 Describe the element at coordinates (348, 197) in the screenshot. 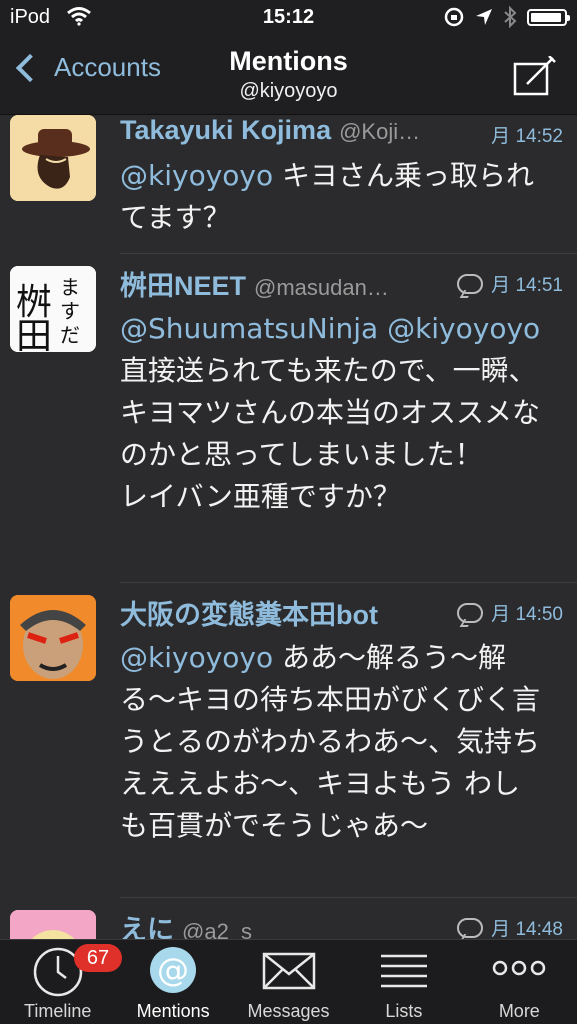

I see `tweet-text: @kiyoyoyo キヨさん乗っ取られてます？` at that location.